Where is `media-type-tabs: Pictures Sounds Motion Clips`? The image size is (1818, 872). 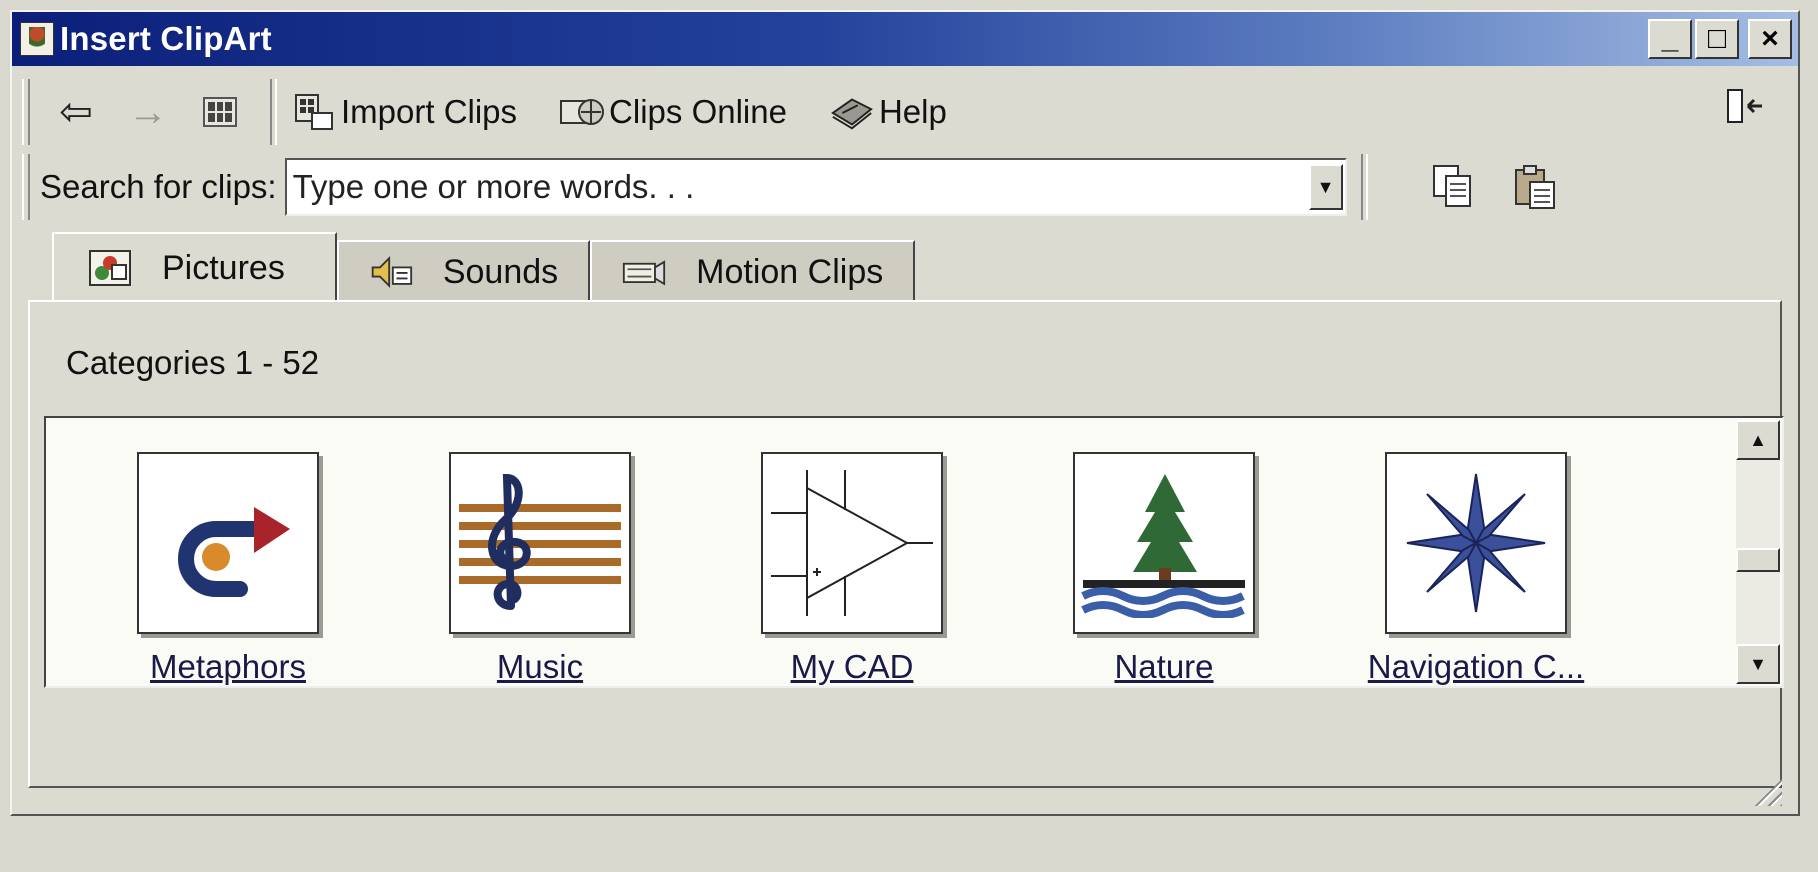
media-type-tabs: Pictures Sounds Motion Clips is located at coordinates (484, 267).